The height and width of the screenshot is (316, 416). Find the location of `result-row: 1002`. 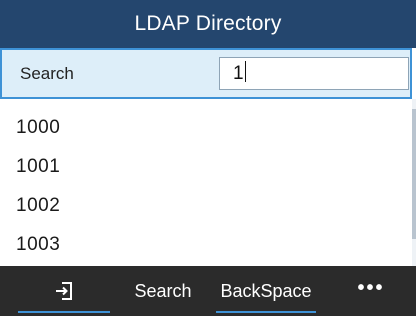

result-row: 1002 is located at coordinates (206, 205).